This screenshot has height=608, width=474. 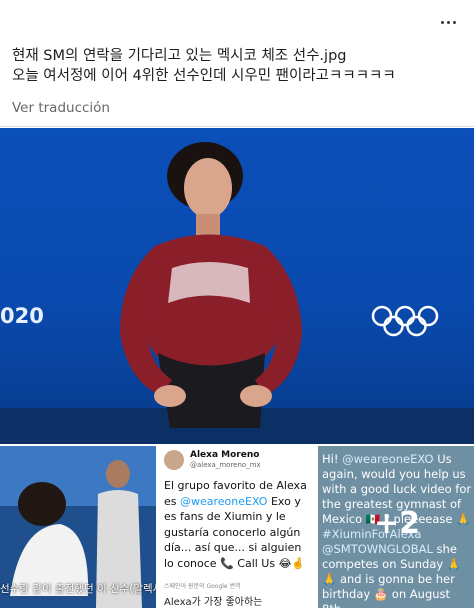 I want to click on translation-note: 스페인어 원문의 Google 번역, so click(x=202, y=586).